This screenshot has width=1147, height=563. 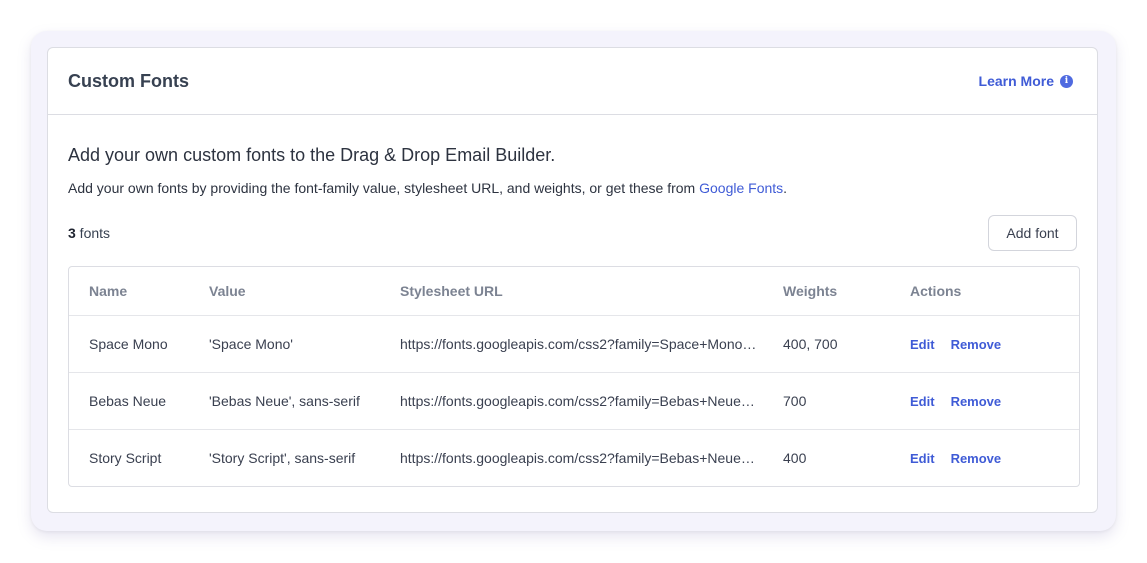 I want to click on google-fonts-link: Google Fonts, so click(x=741, y=188).